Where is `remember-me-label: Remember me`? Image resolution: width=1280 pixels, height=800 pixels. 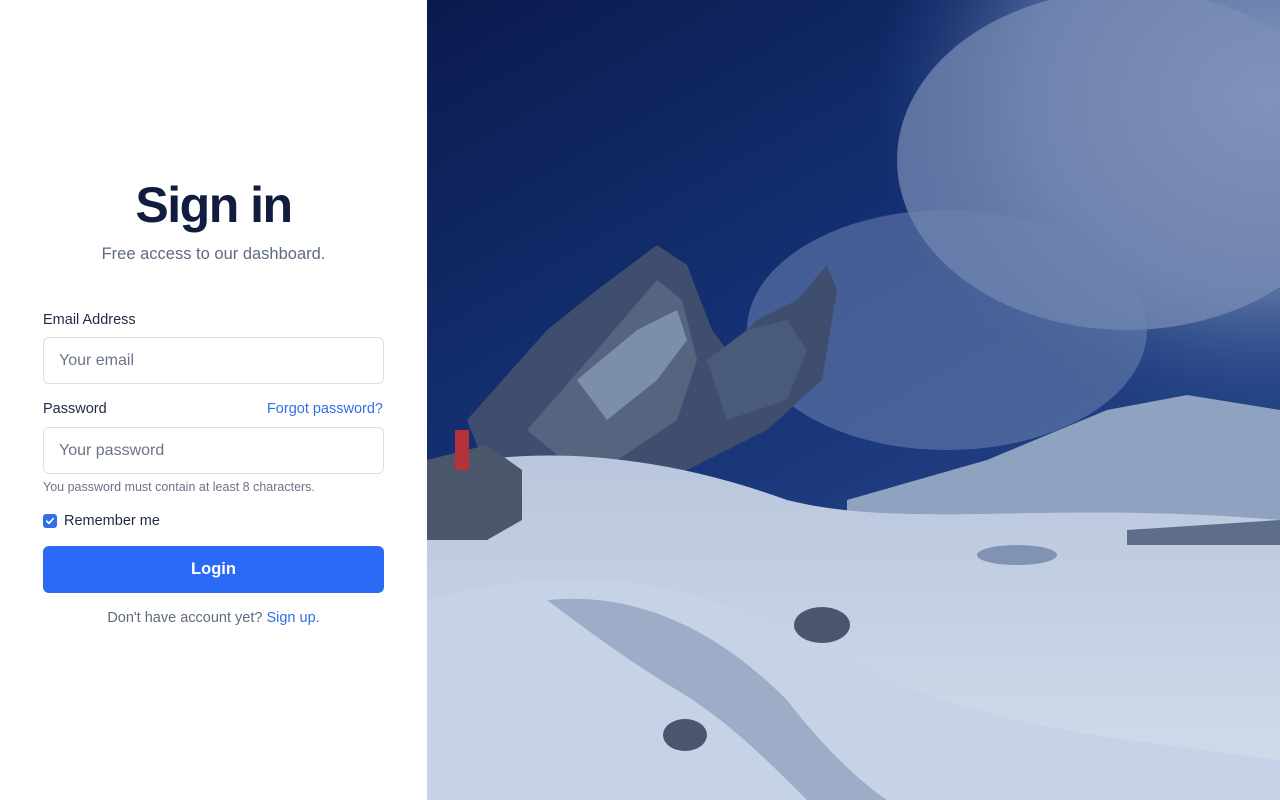
remember-me-label: Remember me is located at coordinates (112, 521).